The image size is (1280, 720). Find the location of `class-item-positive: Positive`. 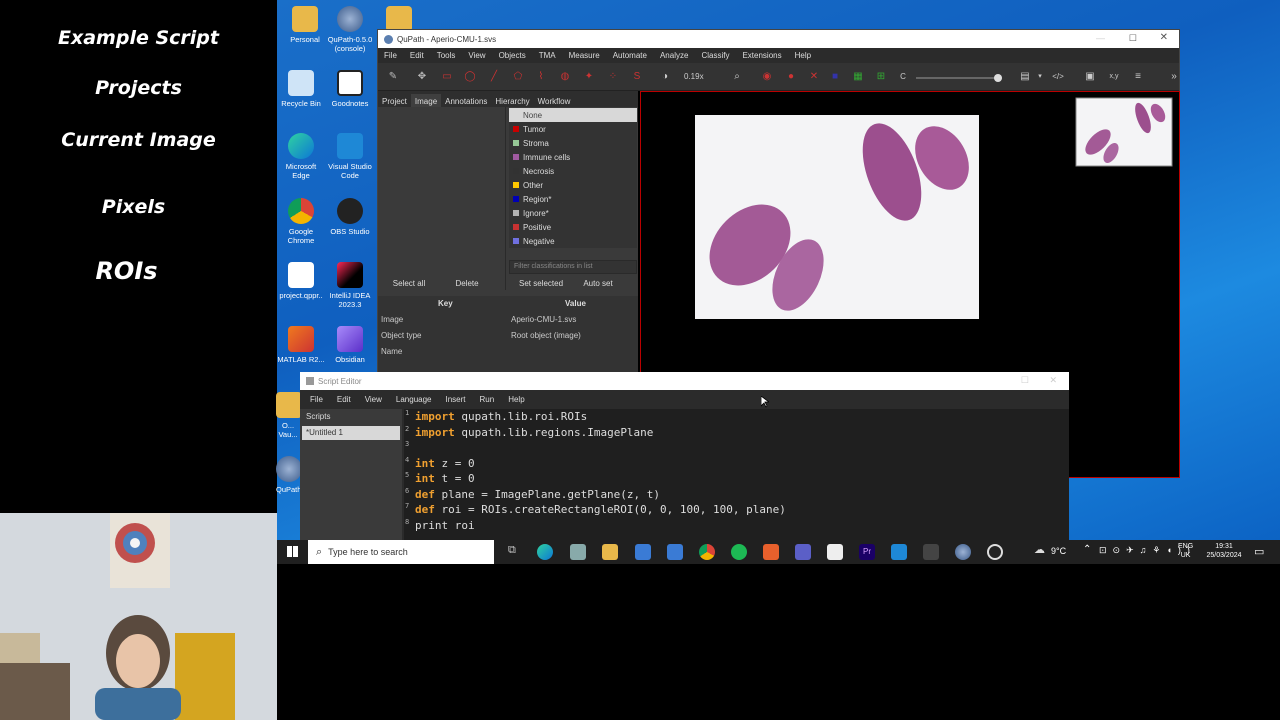

class-item-positive: Positive is located at coordinates (573, 227).